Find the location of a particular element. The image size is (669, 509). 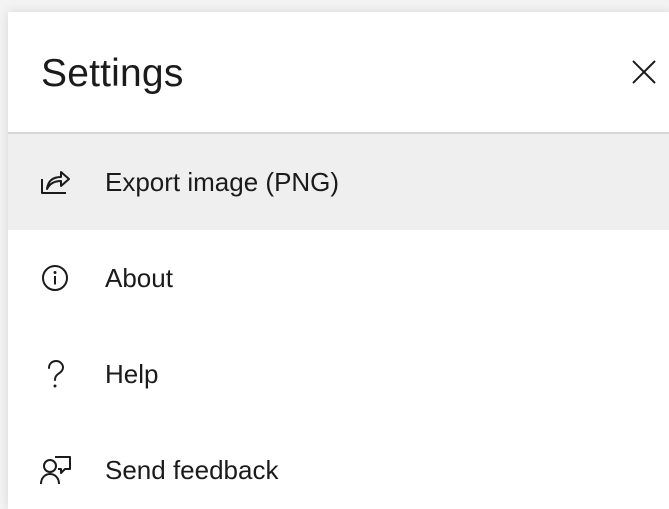

share-export-icon is located at coordinates (55, 182).